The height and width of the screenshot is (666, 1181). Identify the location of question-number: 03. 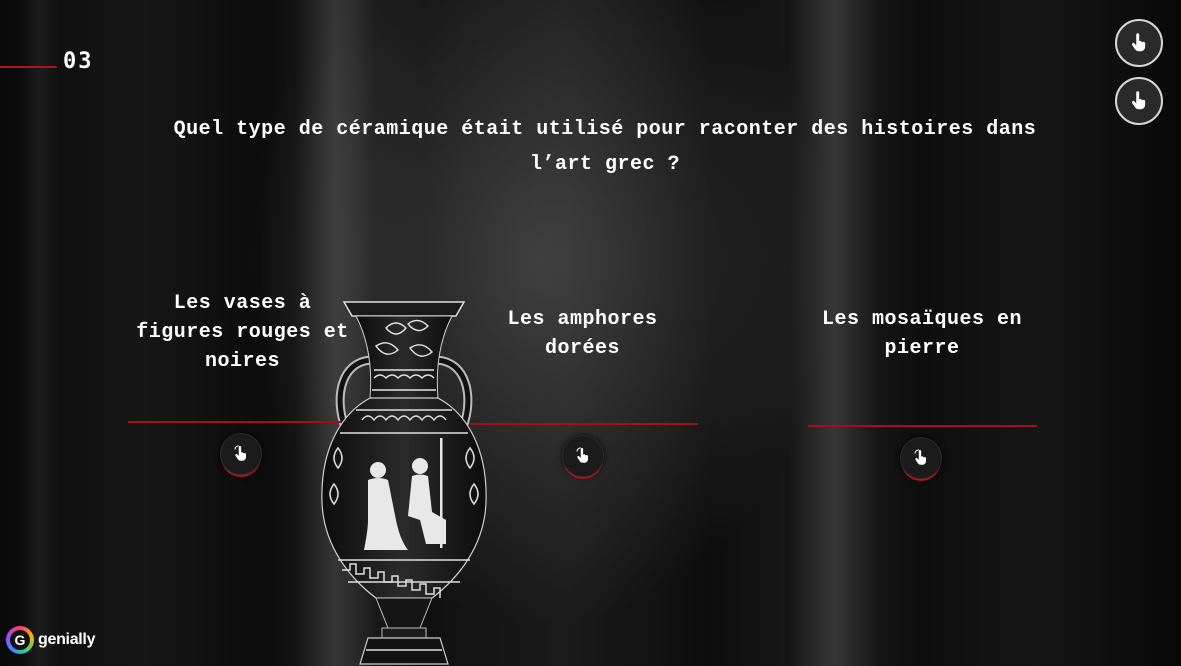
(78, 61).